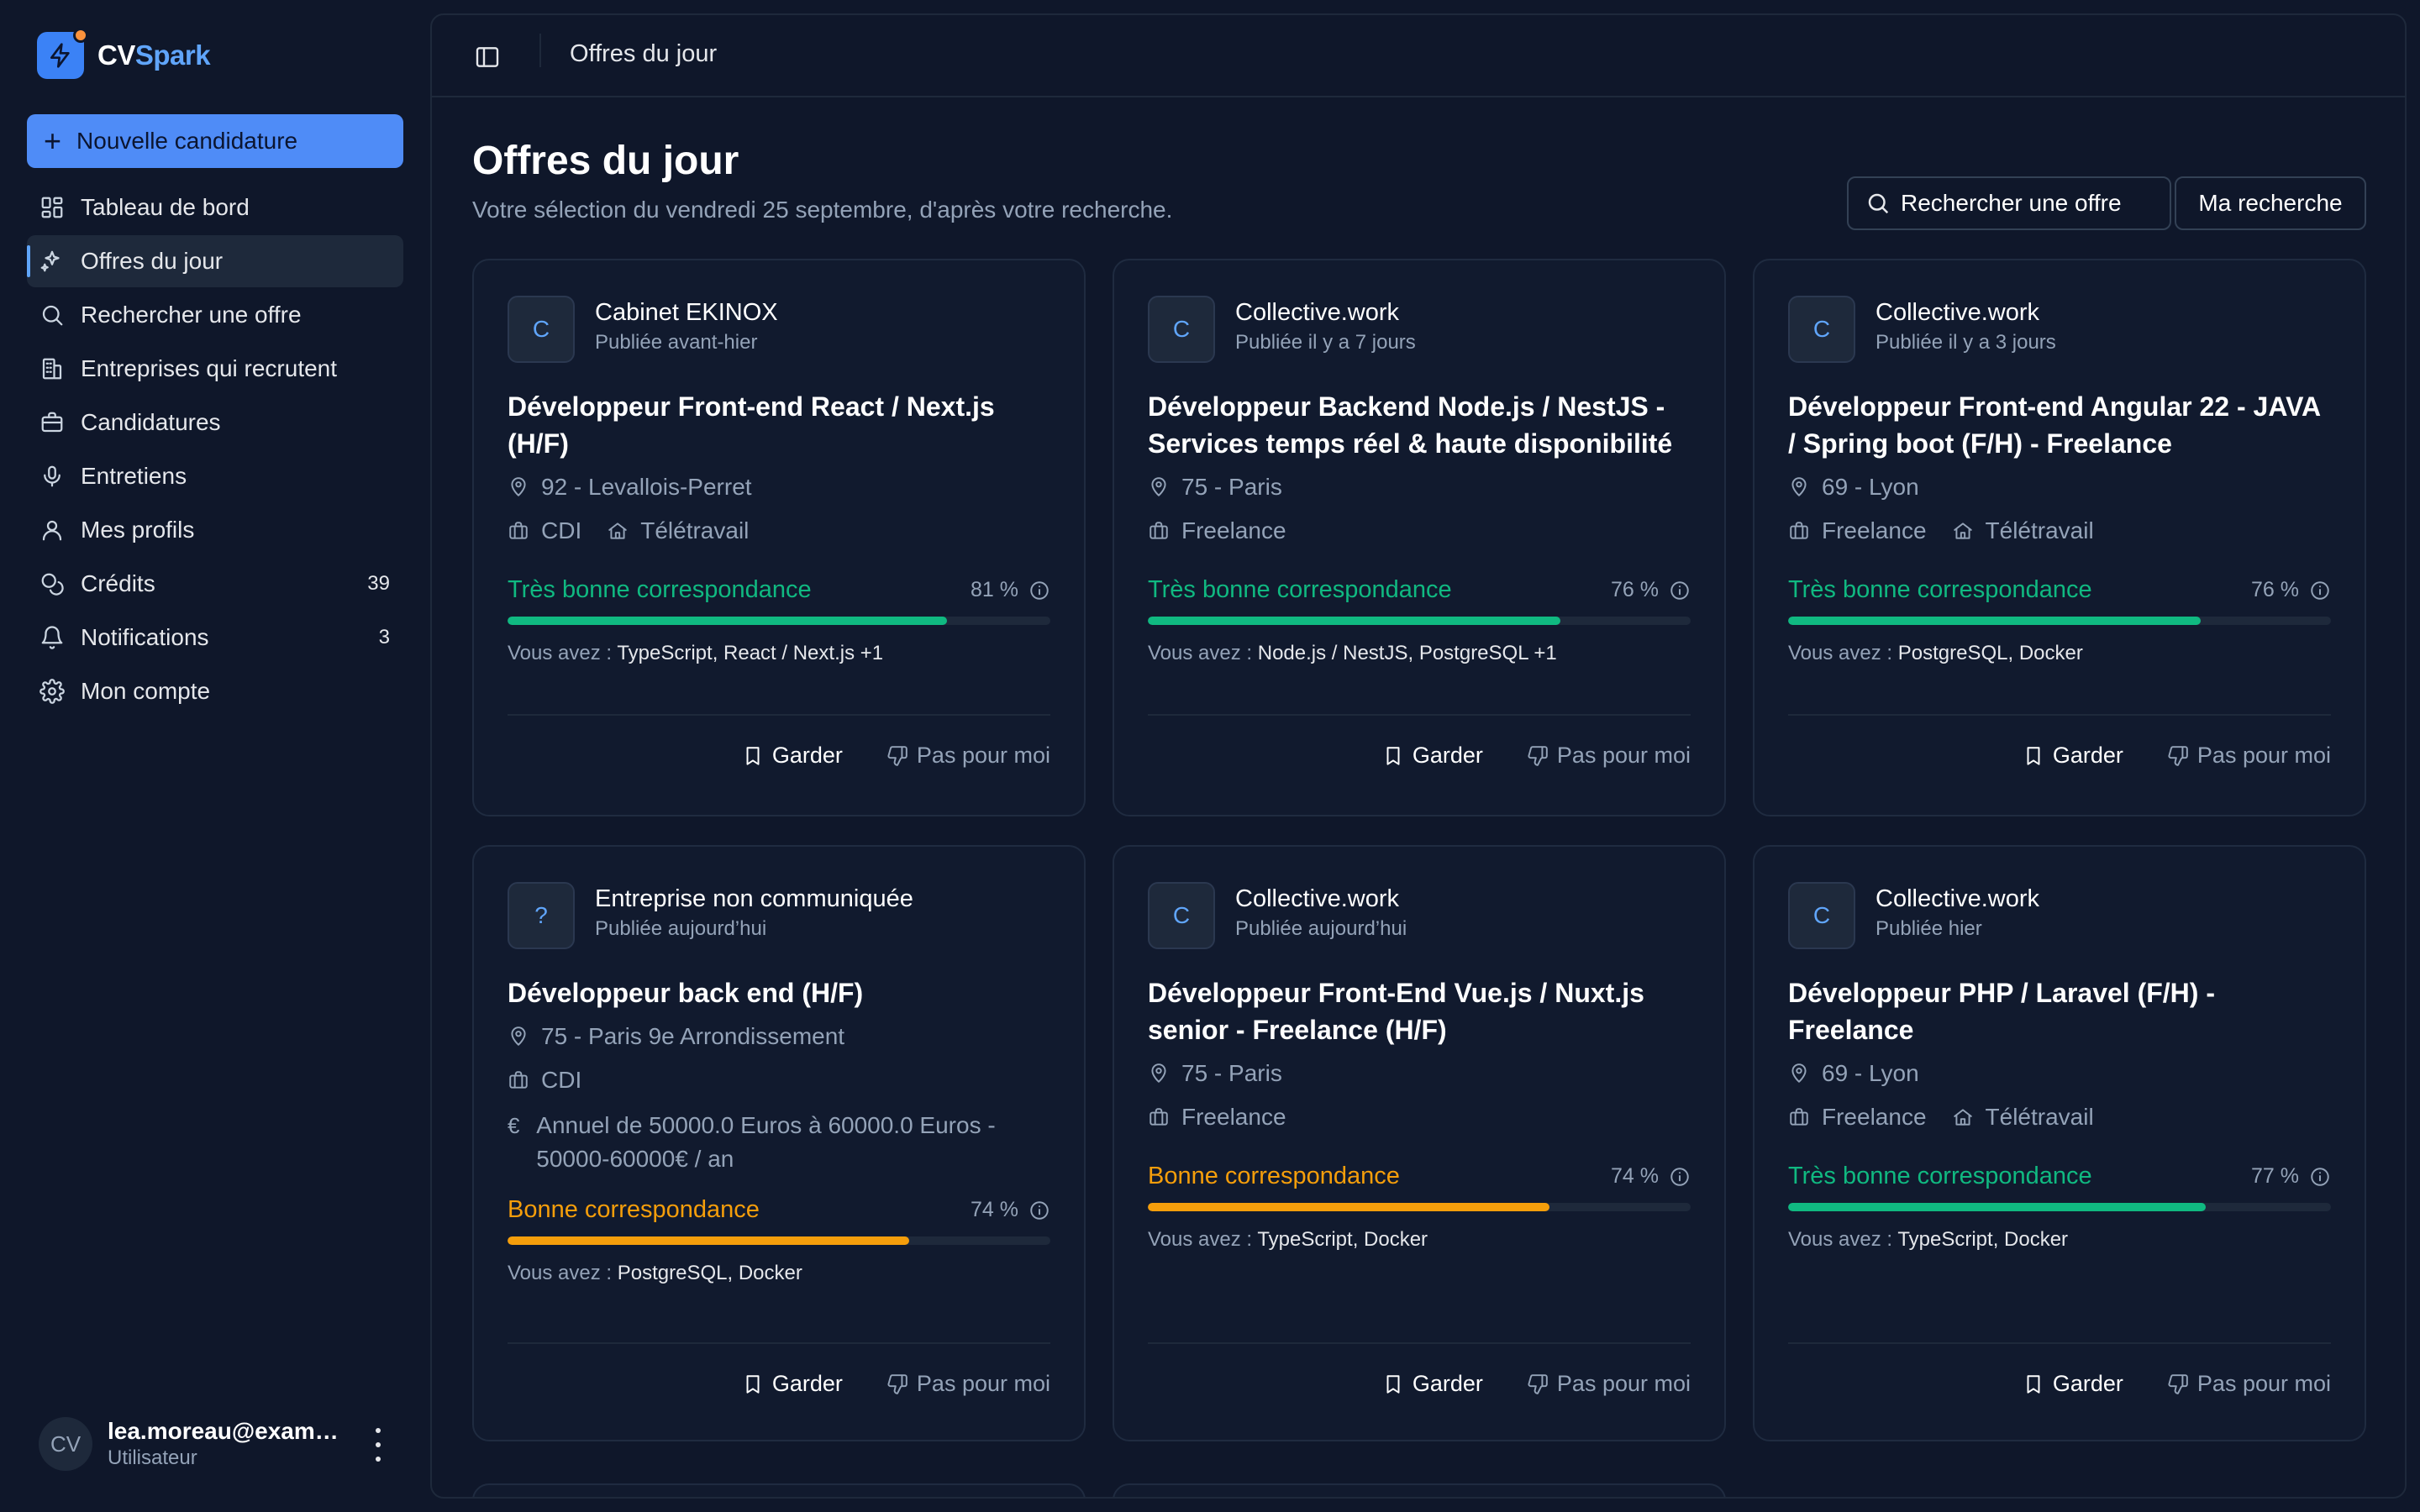 This screenshot has height=1512, width=2420. What do you see at coordinates (676, 342) in the screenshot?
I see `posted-date: Publiée avant-hier` at bounding box center [676, 342].